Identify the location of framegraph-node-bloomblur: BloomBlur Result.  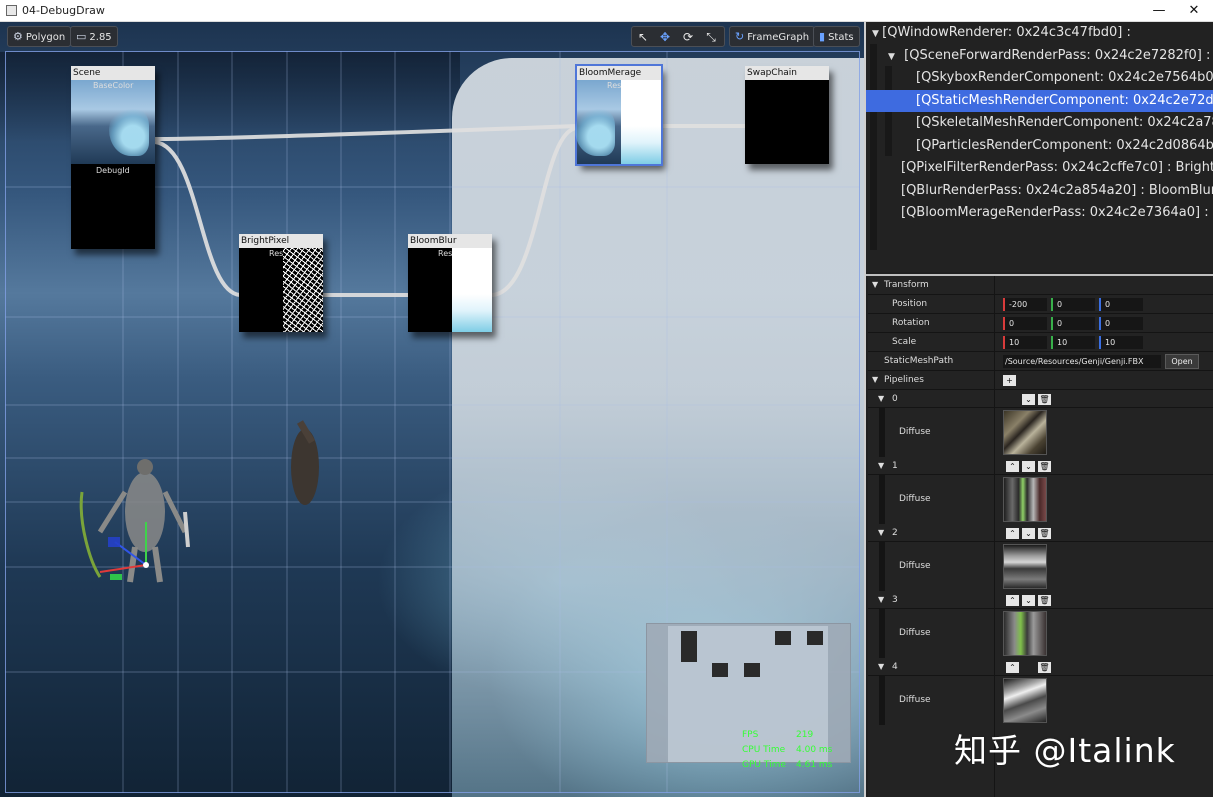
(450, 283).